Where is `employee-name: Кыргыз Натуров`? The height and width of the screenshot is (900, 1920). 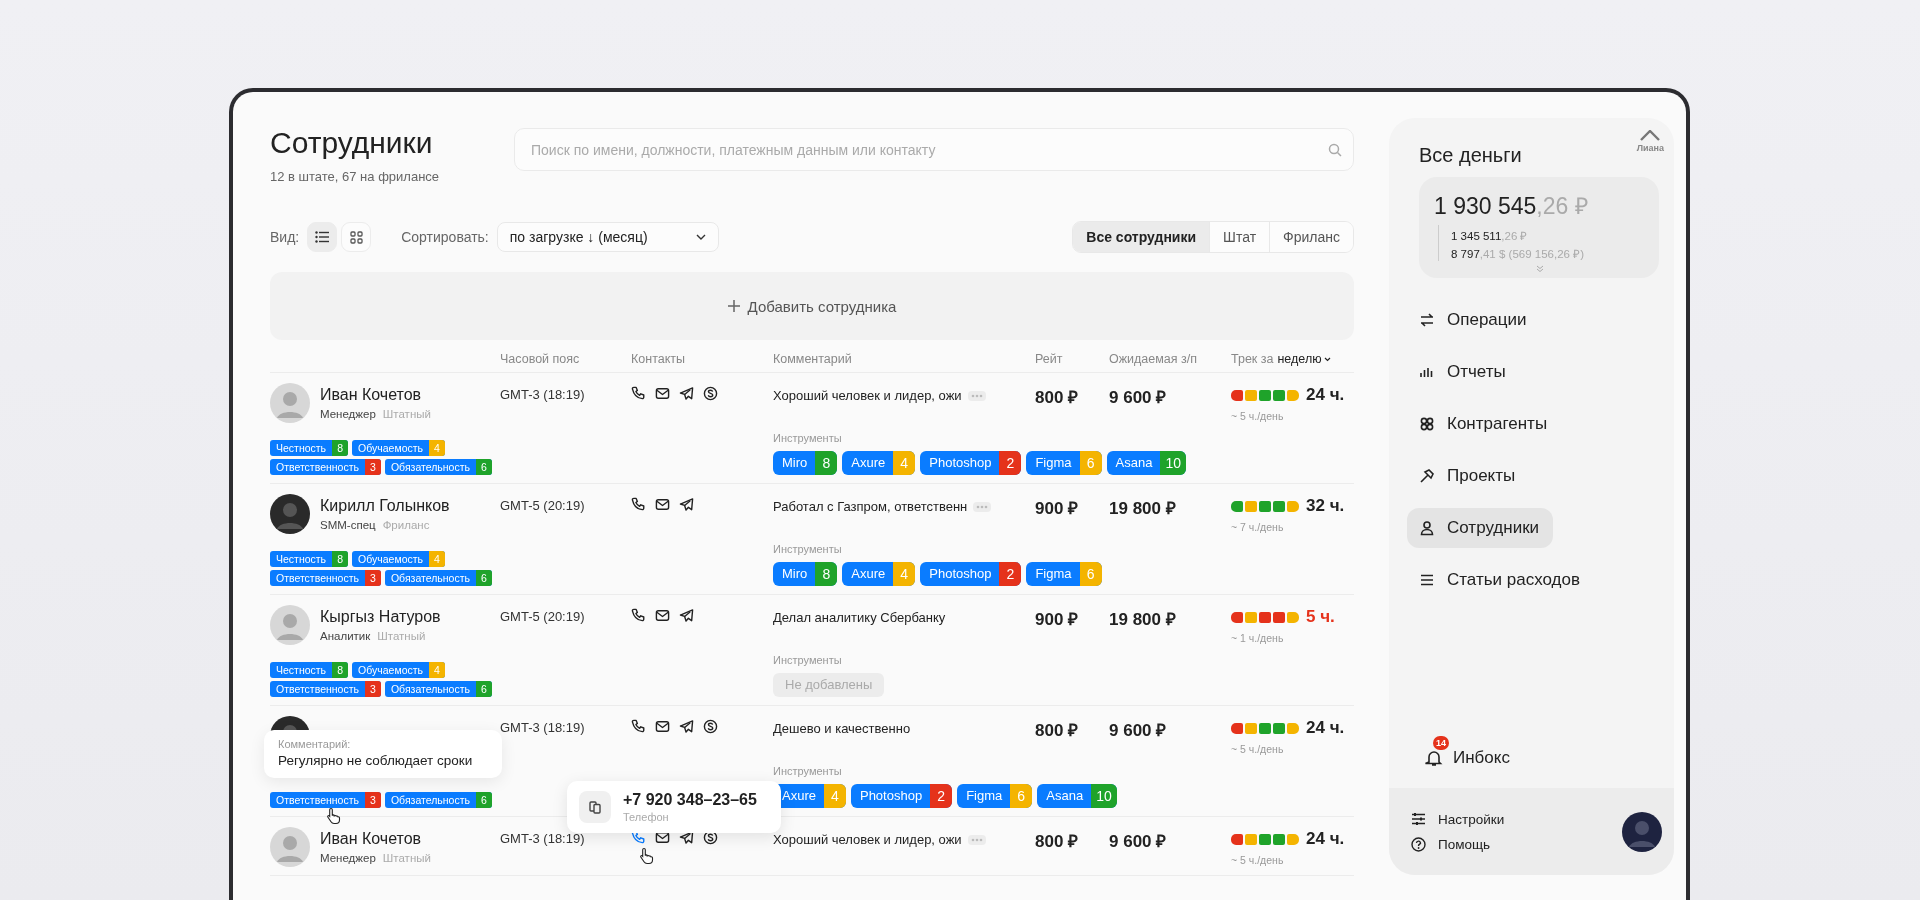
employee-name: Кыргыз Натуров is located at coordinates (380, 617).